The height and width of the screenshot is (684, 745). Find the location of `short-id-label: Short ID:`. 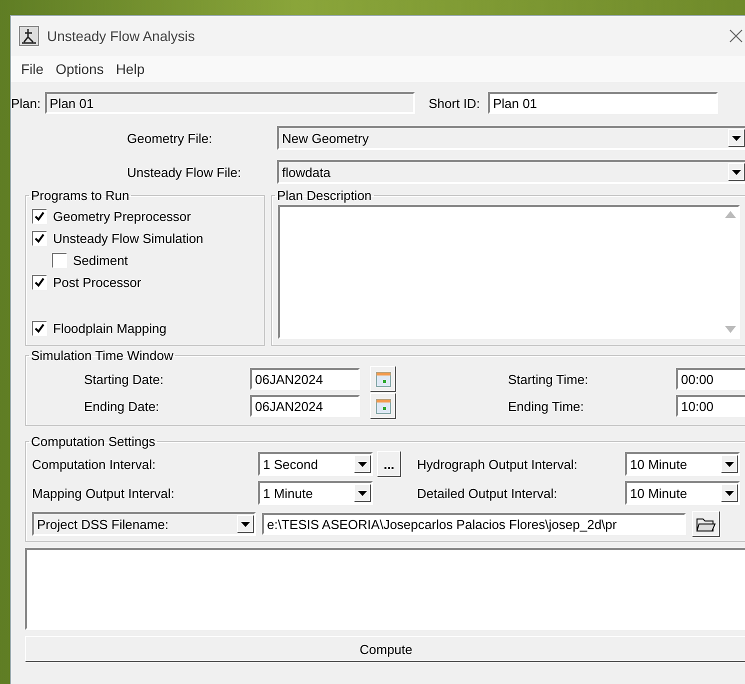

short-id-label: Short ID: is located at coordinates (454, 103).